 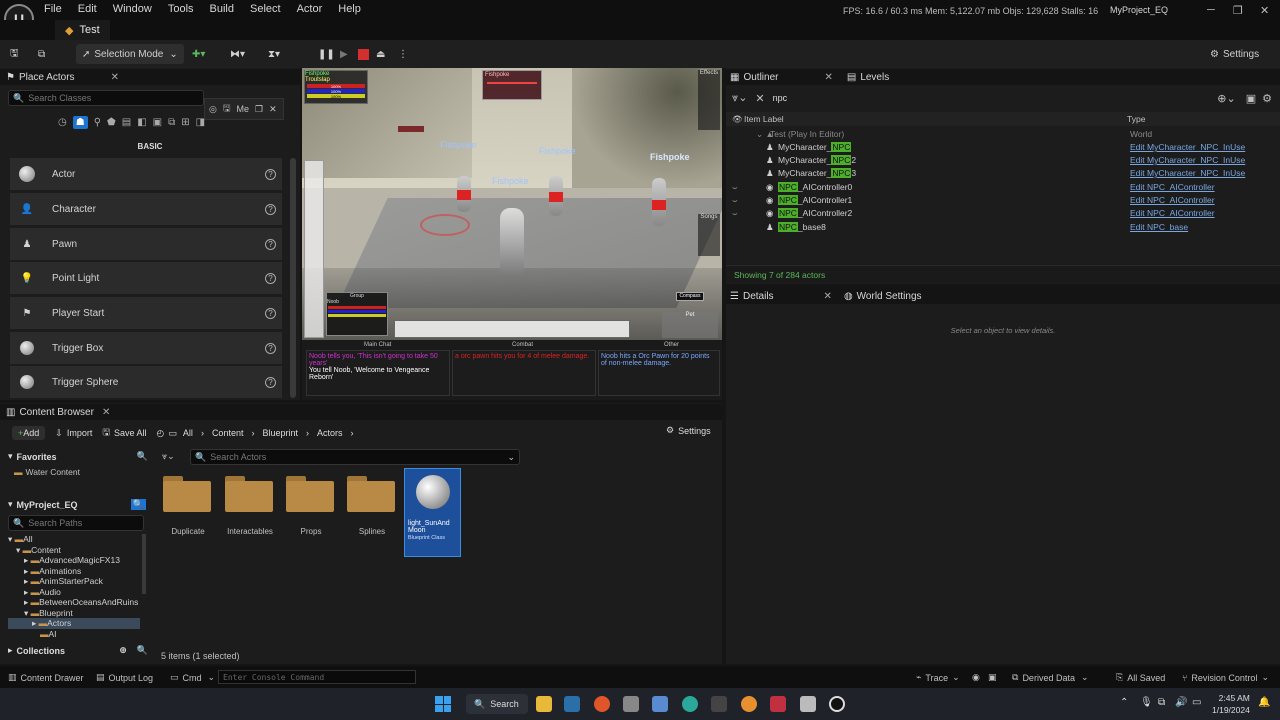 I want to click on media-icon, so click(x=778, y=704).